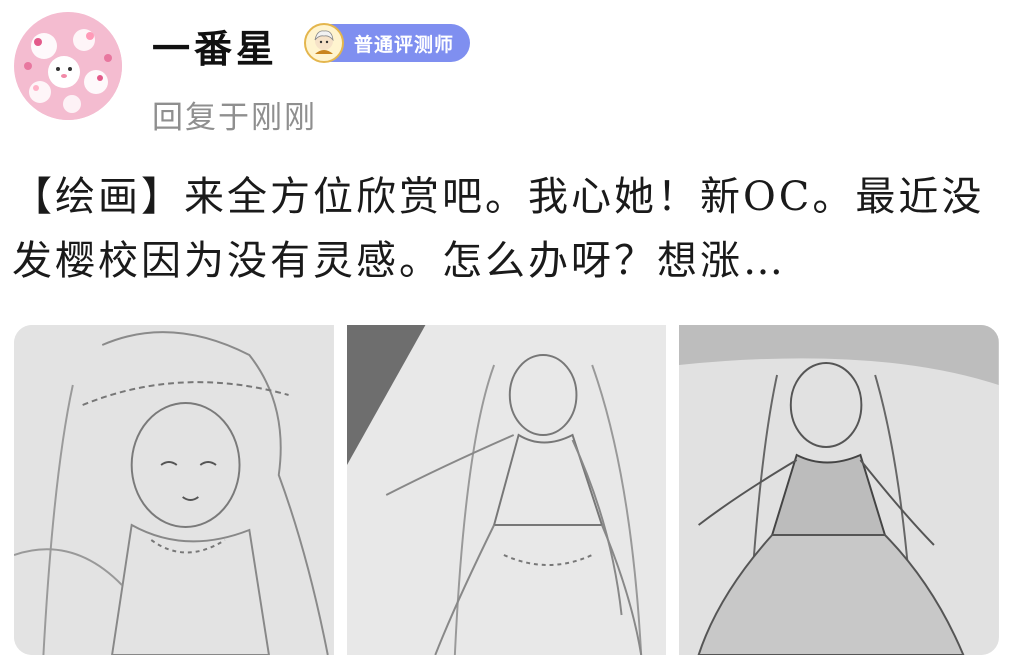  What do you see at coordinates (324, 43) in the screenshot?
I see `reviewer-badge-icon` at bounding box center [324, 43].